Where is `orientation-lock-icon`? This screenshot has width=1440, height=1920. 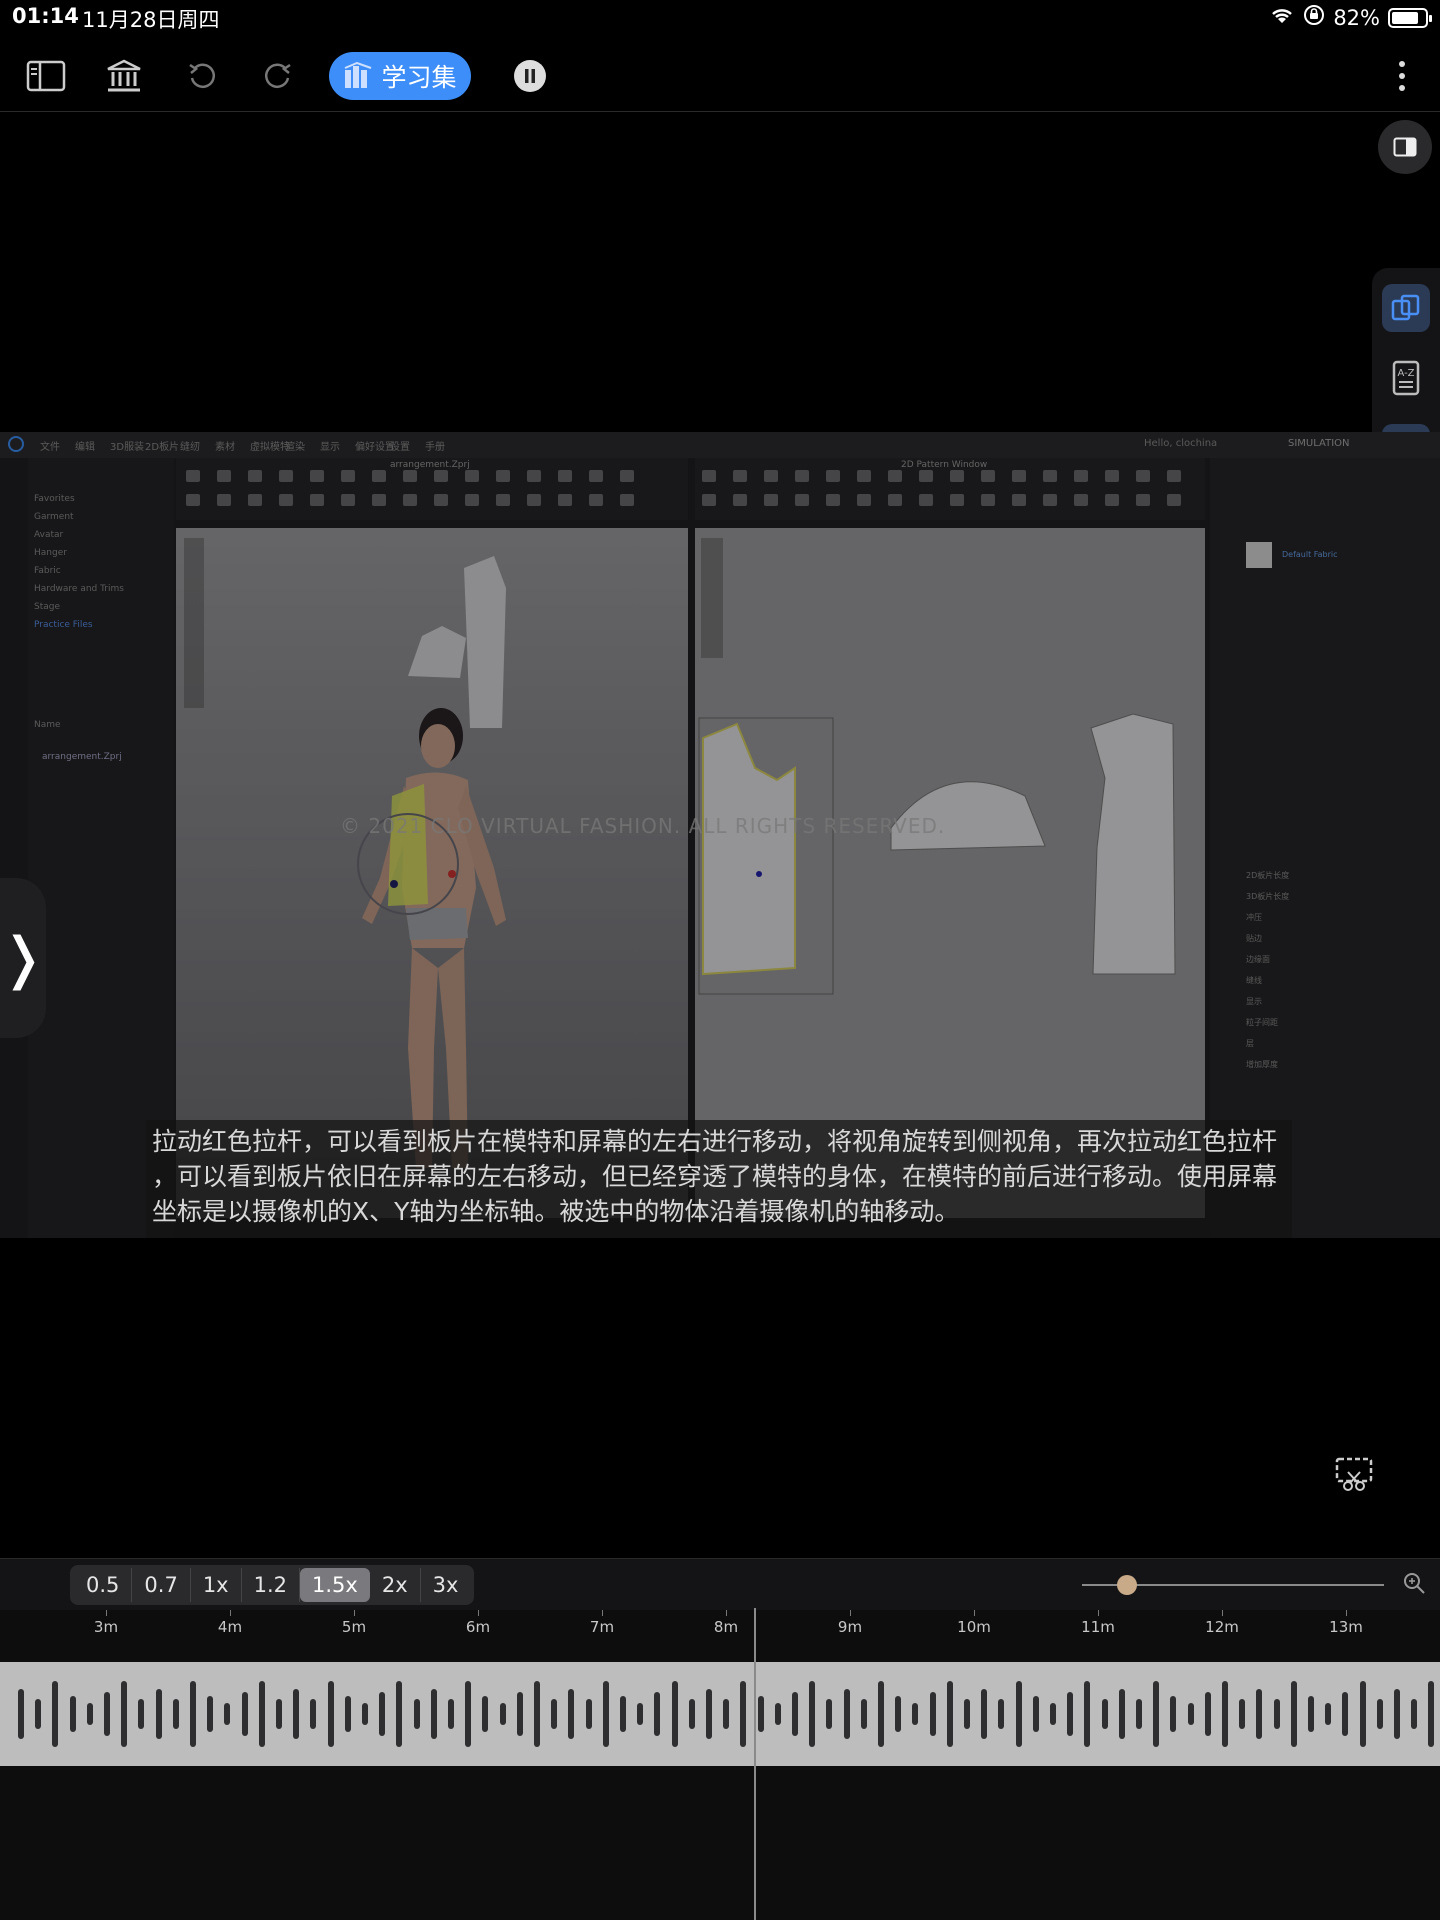 orientation-lock-icon is located at coordinates (1314, 17).